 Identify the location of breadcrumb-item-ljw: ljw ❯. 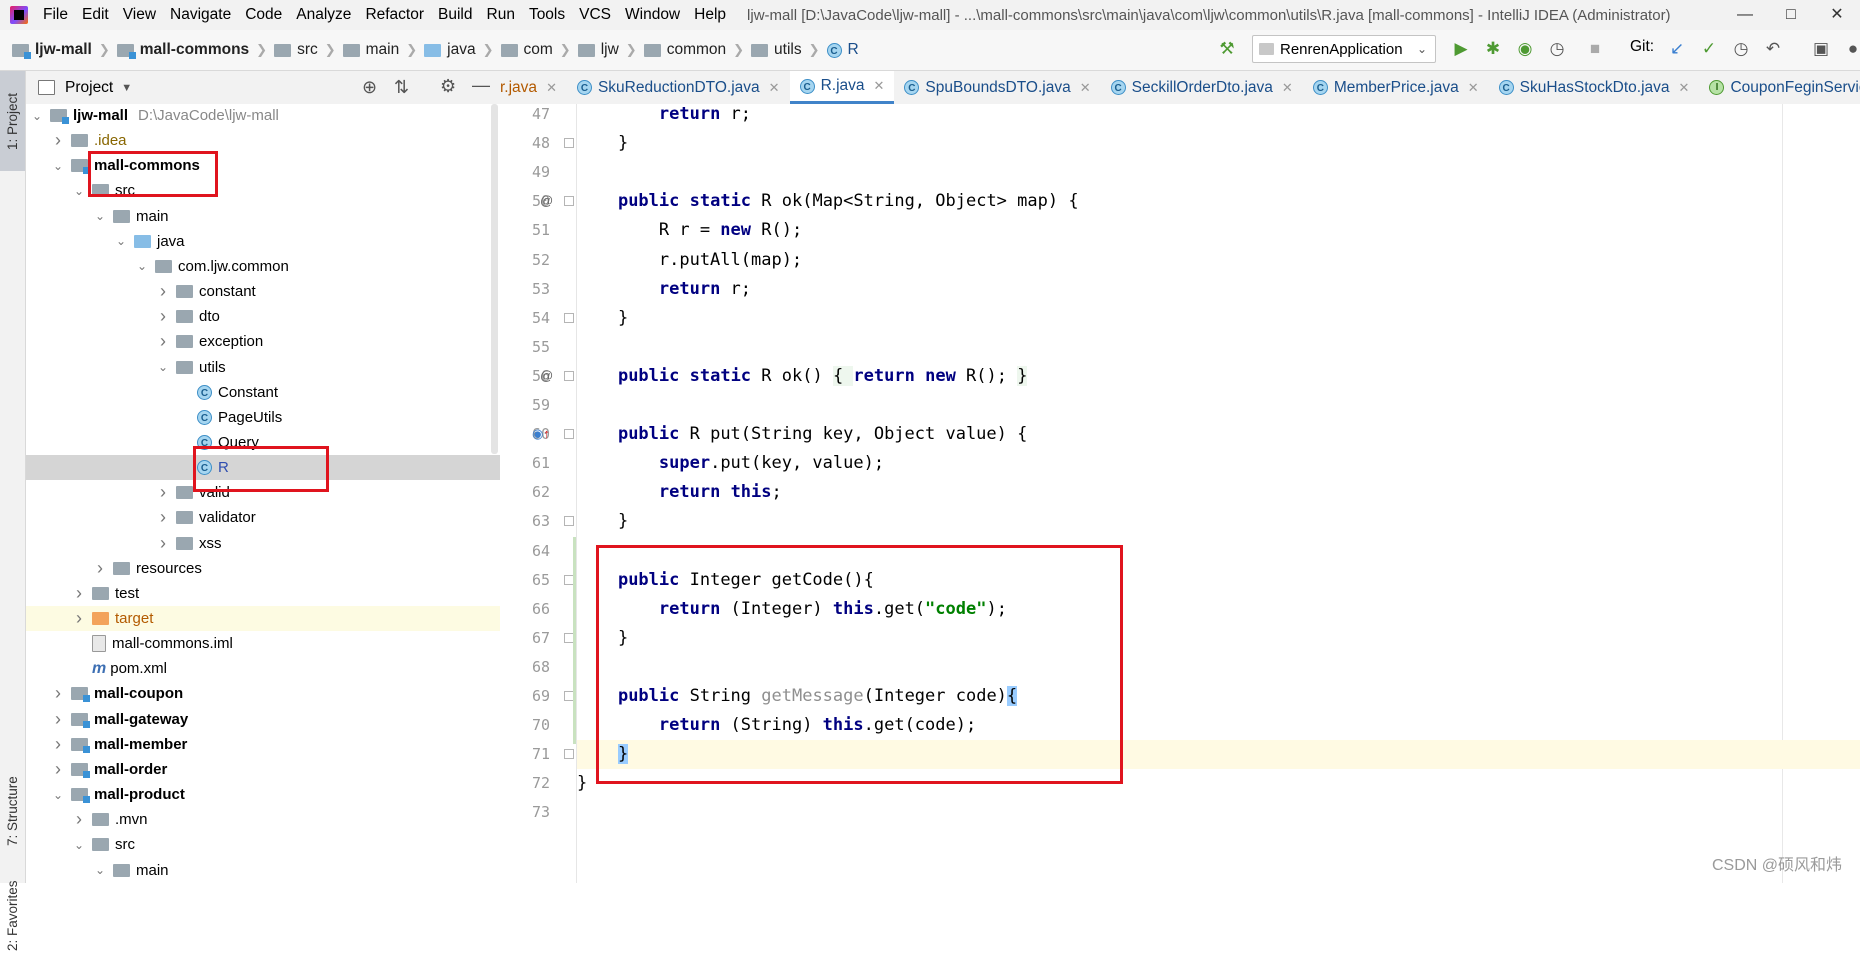
(610, 50).